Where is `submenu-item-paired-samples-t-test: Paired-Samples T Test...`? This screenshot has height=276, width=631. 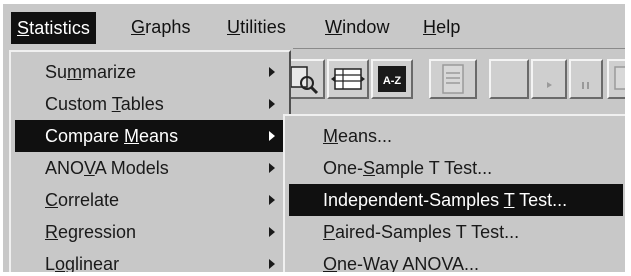 submenu-item-paired-samples-t-test: Paired-Samples T Test... is located at coordinates (456, 232).